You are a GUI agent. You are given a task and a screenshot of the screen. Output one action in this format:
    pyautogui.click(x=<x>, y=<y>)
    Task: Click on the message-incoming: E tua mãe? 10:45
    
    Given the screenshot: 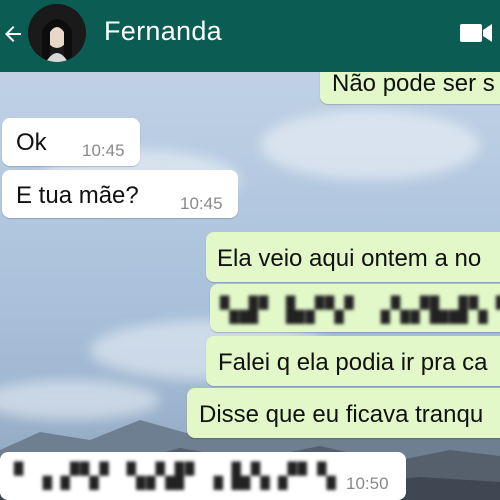 What is the action you would take?
    pyautogui.click(x=120, y=194)
    